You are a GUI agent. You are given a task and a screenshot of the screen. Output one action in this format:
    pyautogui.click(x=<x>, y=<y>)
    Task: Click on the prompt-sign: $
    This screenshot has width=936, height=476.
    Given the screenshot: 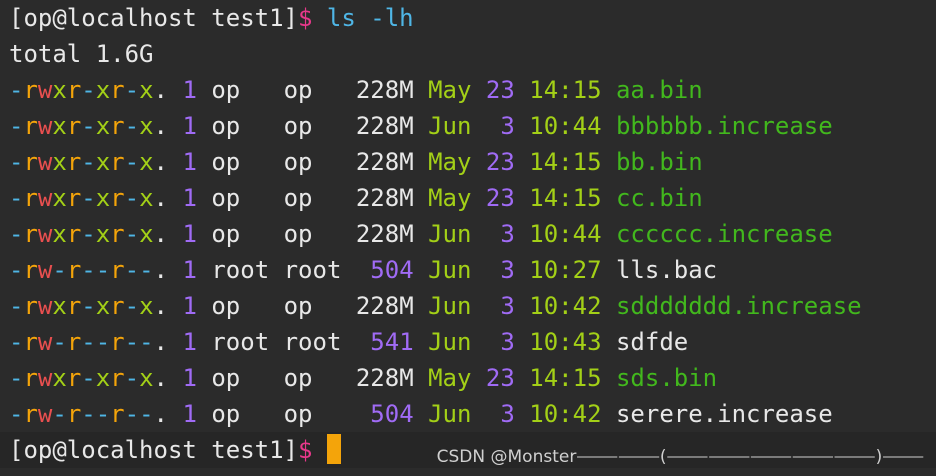 What is the action you would take?
    pyautogui.click(x=305, y=450)
    